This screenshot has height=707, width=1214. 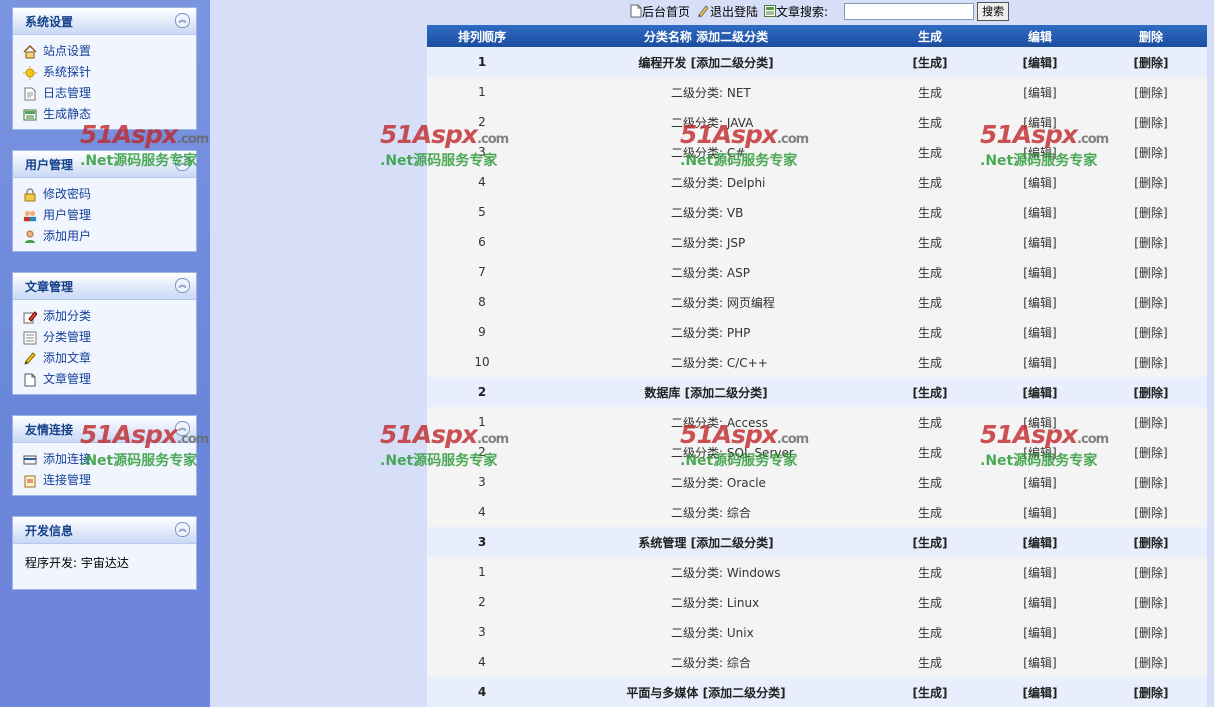 I want to click on sidebar-item: 文章管理, so click(x=109, y=379).